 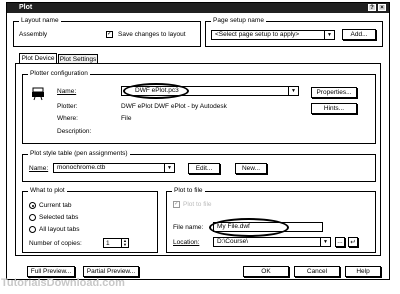 I want to click on plot-style-select: monochrome.ctb ▼, so click(x=114, y=168).